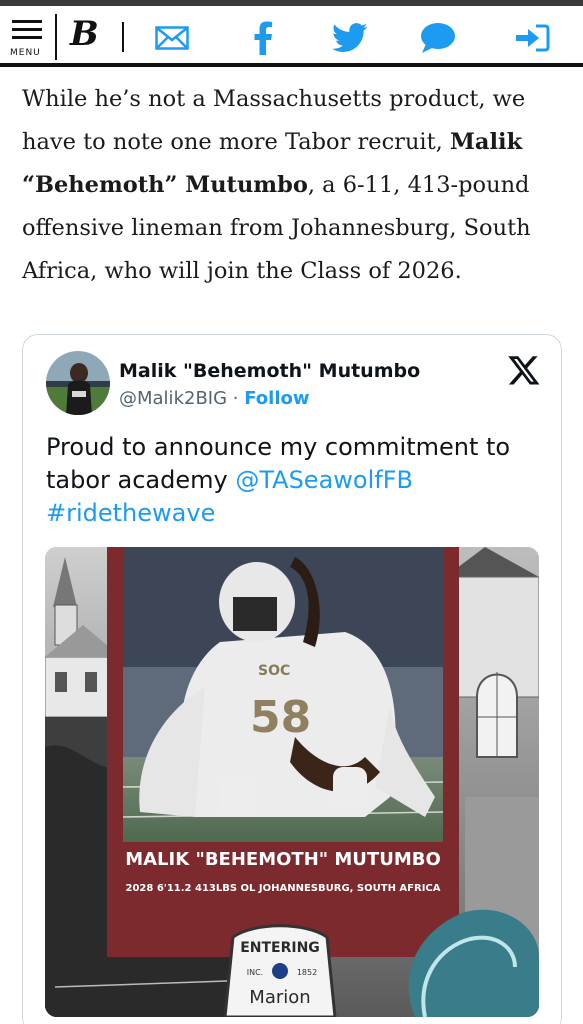  What do you see at coordinates (280, 717) in the screenshot?
I see `jersey-number: 58` at bounding box center [280, 717].